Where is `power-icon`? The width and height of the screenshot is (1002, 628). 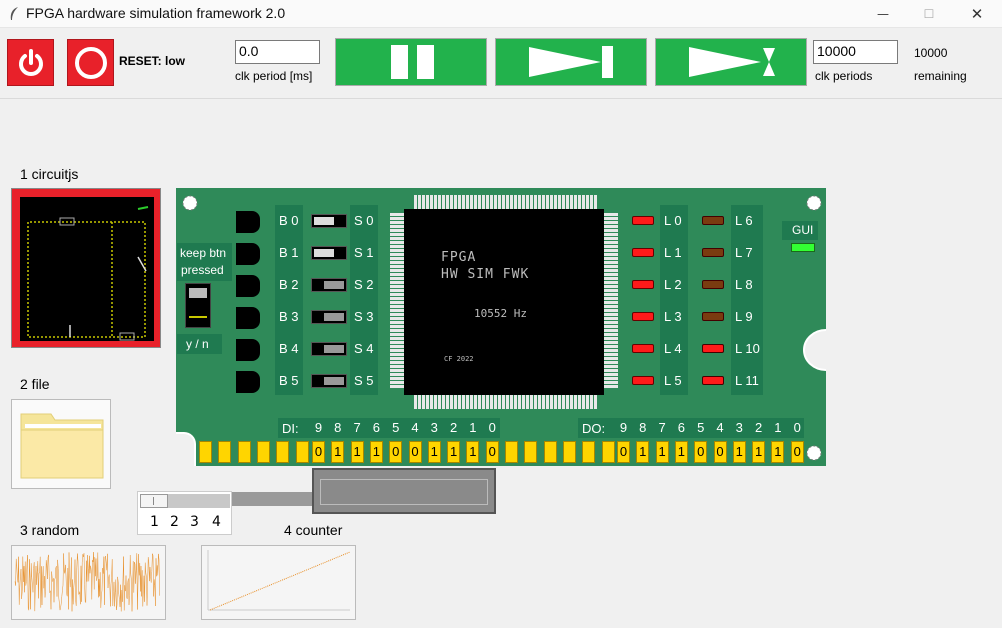 power-icon is located at coordinates (30, 62).